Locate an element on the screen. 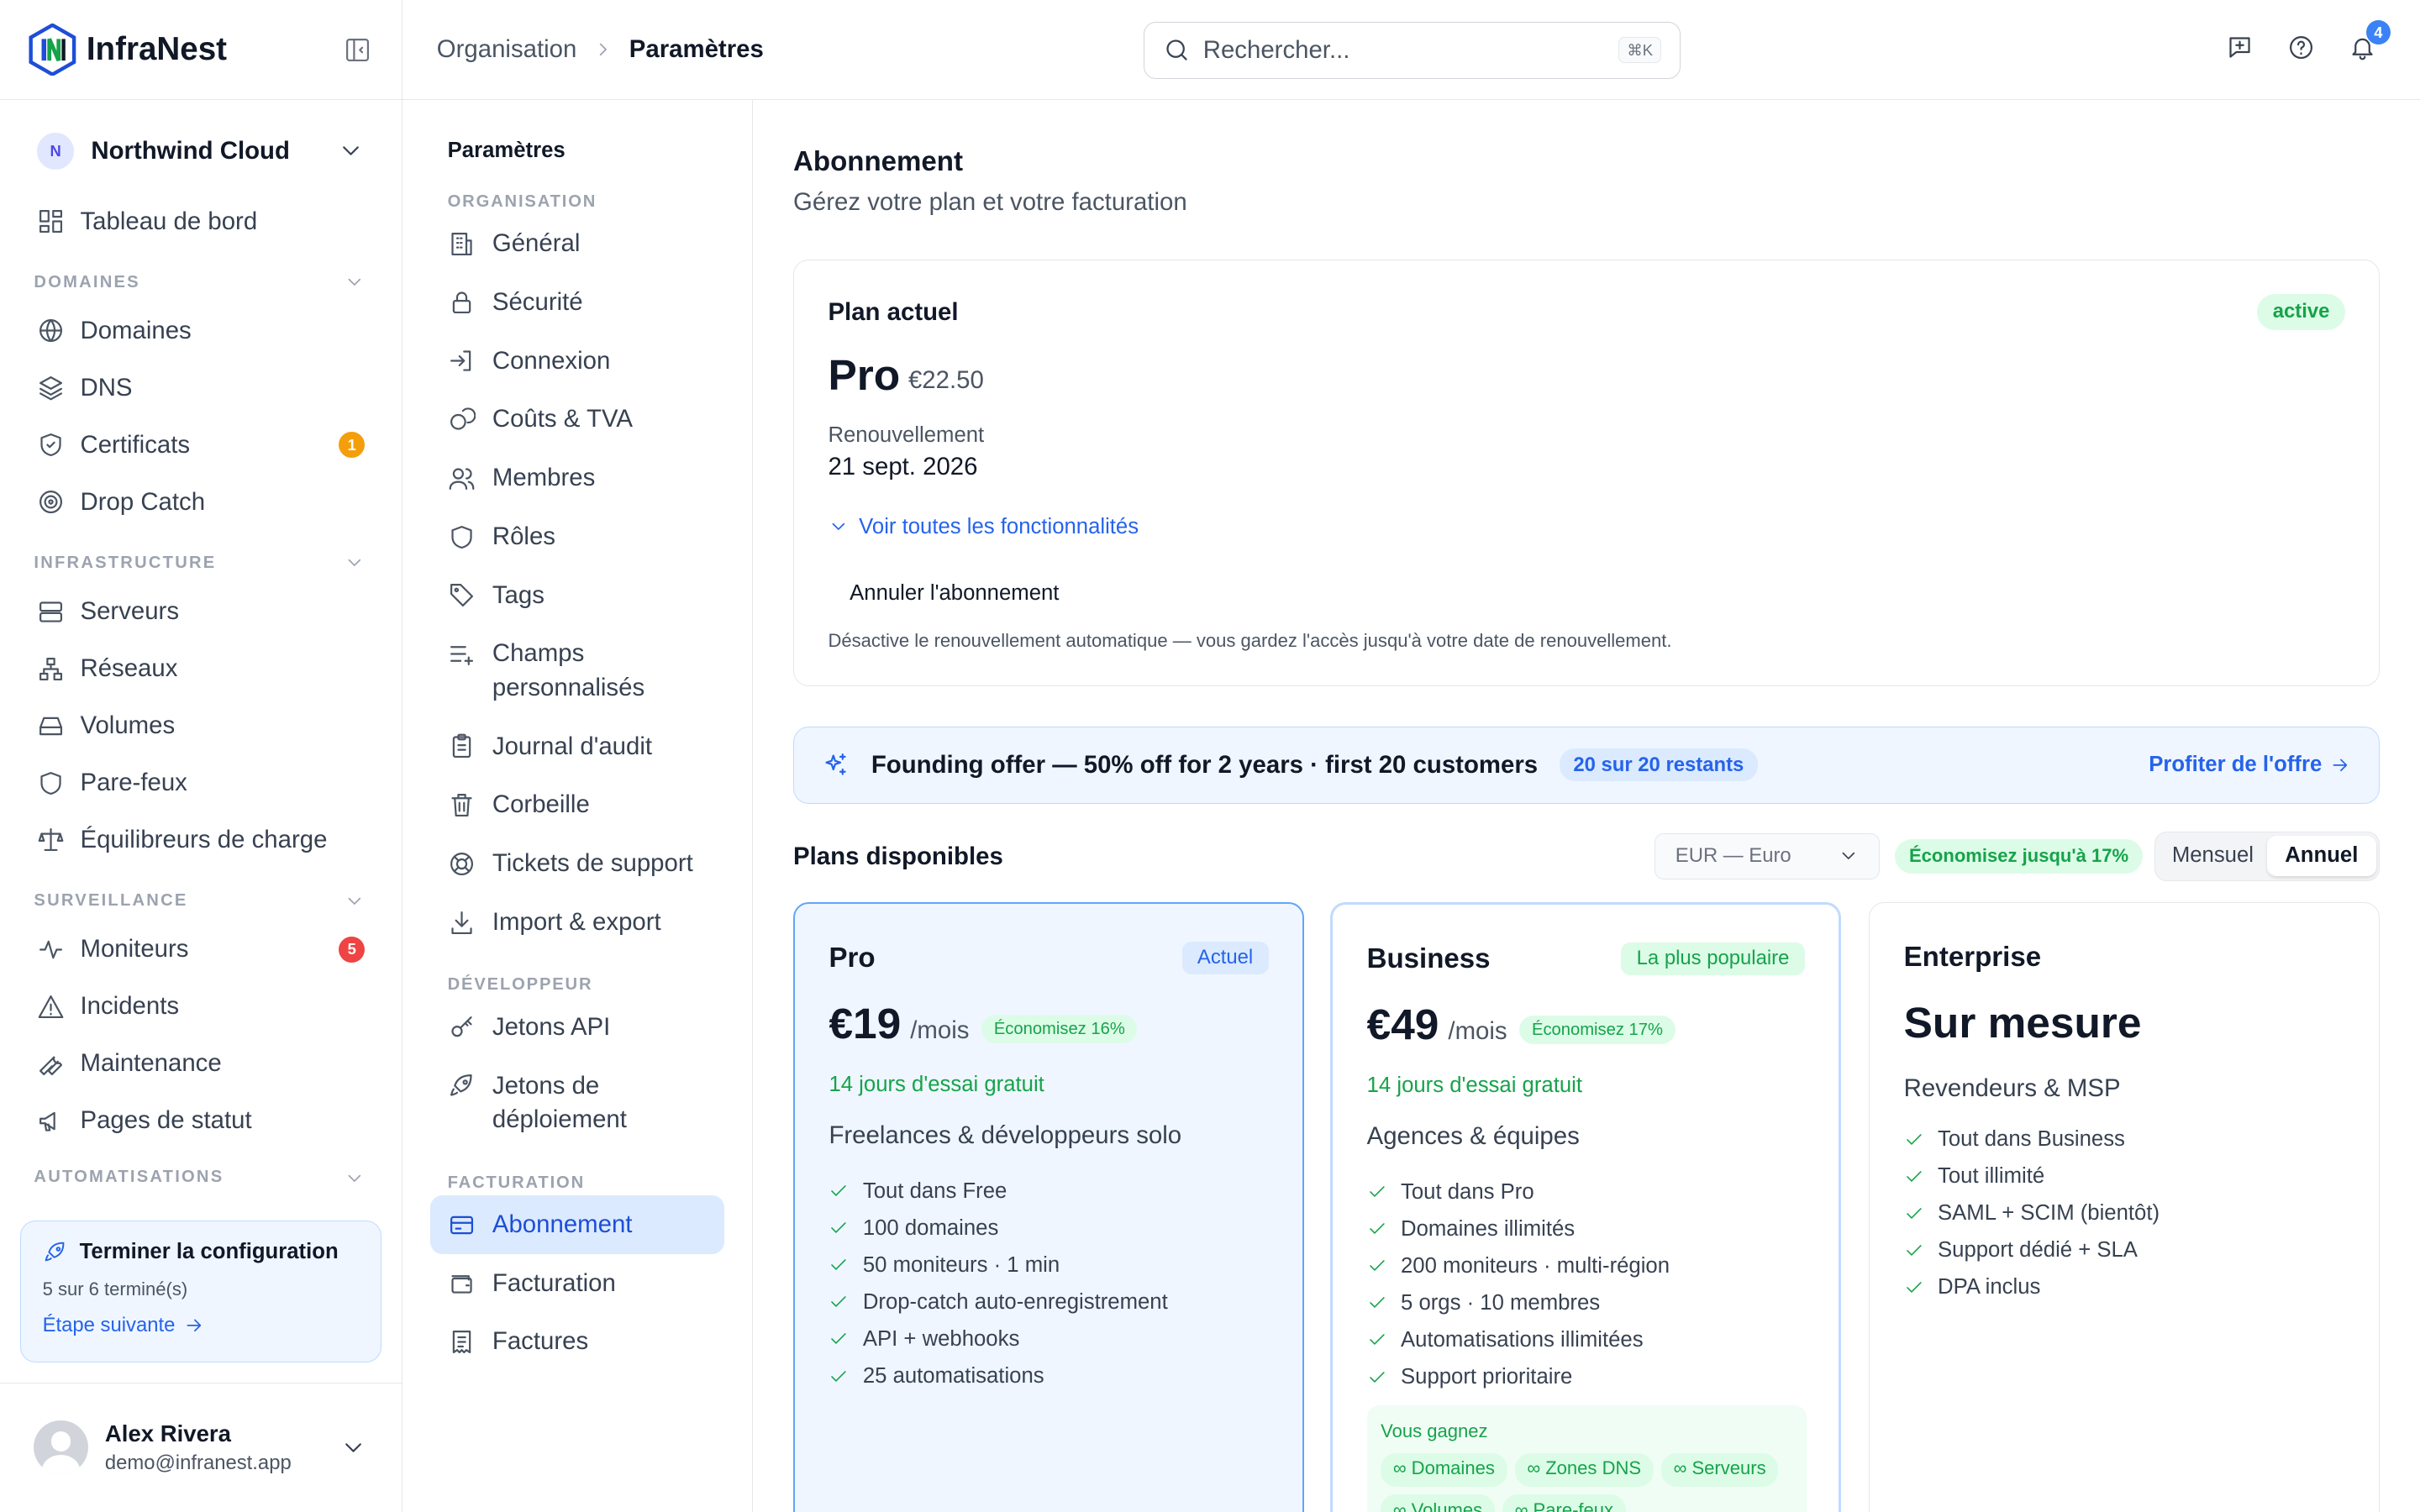 The width and height of the screenshot is (2420, 1512). org-switcher: N Northwind Cloud is located at coordinates (201, 151).